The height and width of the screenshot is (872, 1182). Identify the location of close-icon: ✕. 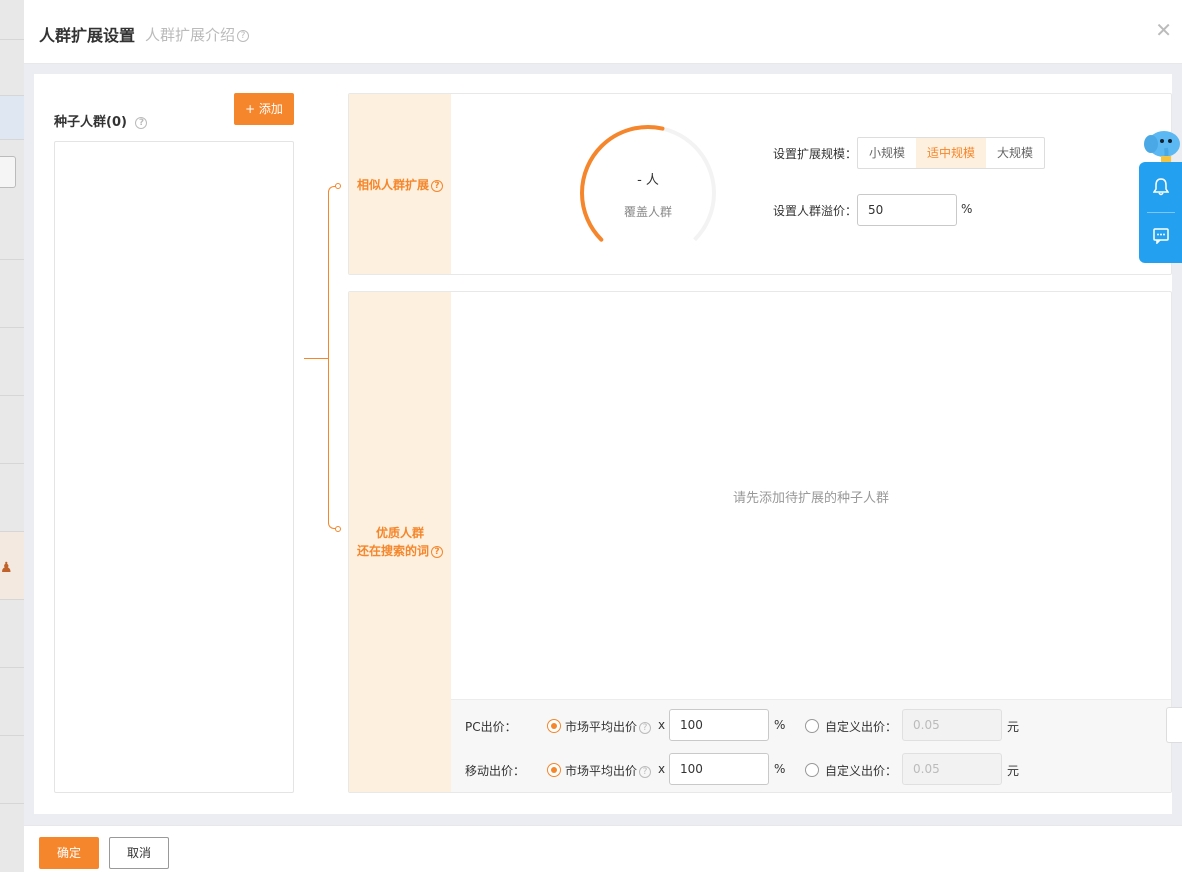
(1163, 30).